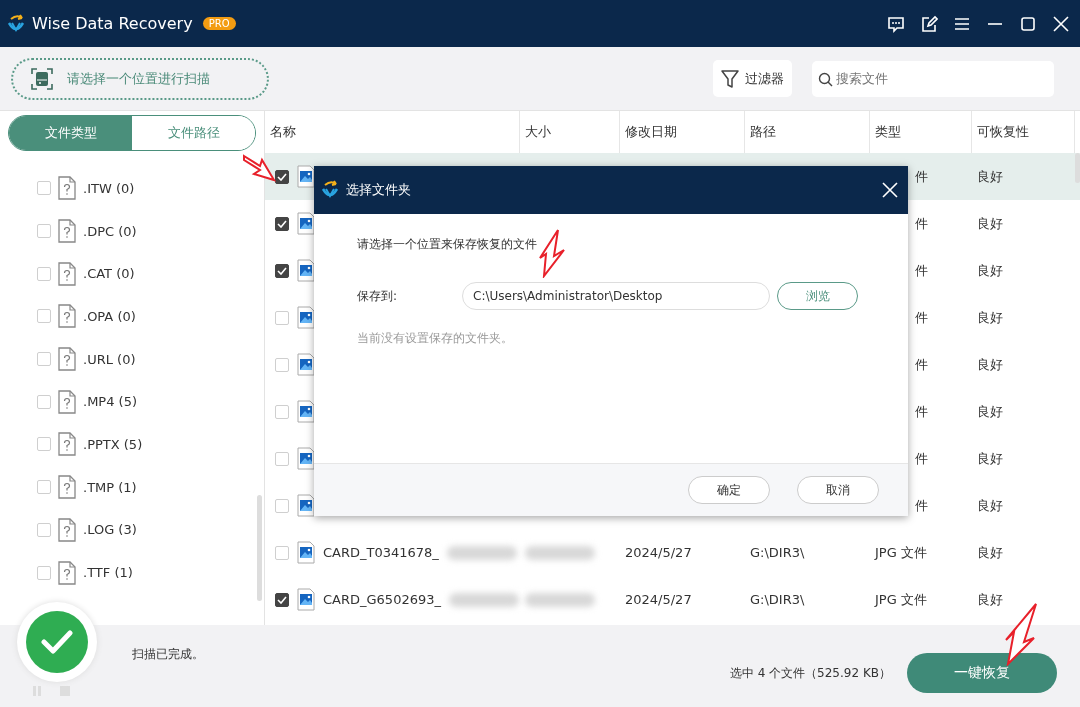  What do you see at coordinates (752, 78) in the screenshot?
I see `filter-button: 过滤器` at bounding box center [752, 78].